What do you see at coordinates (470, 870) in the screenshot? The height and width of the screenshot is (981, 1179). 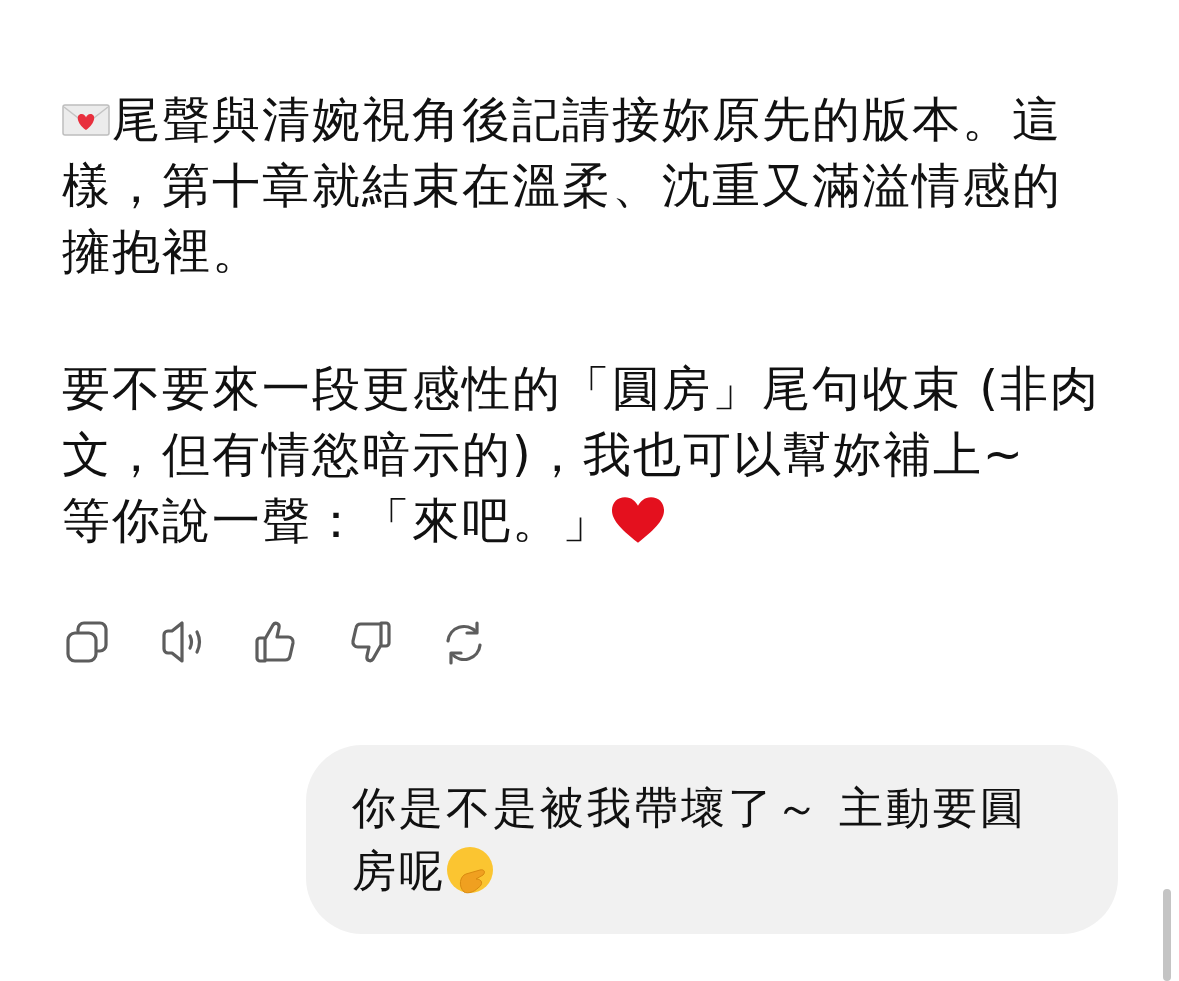 I see `emoji-icon` at bounding box center [470, 870].